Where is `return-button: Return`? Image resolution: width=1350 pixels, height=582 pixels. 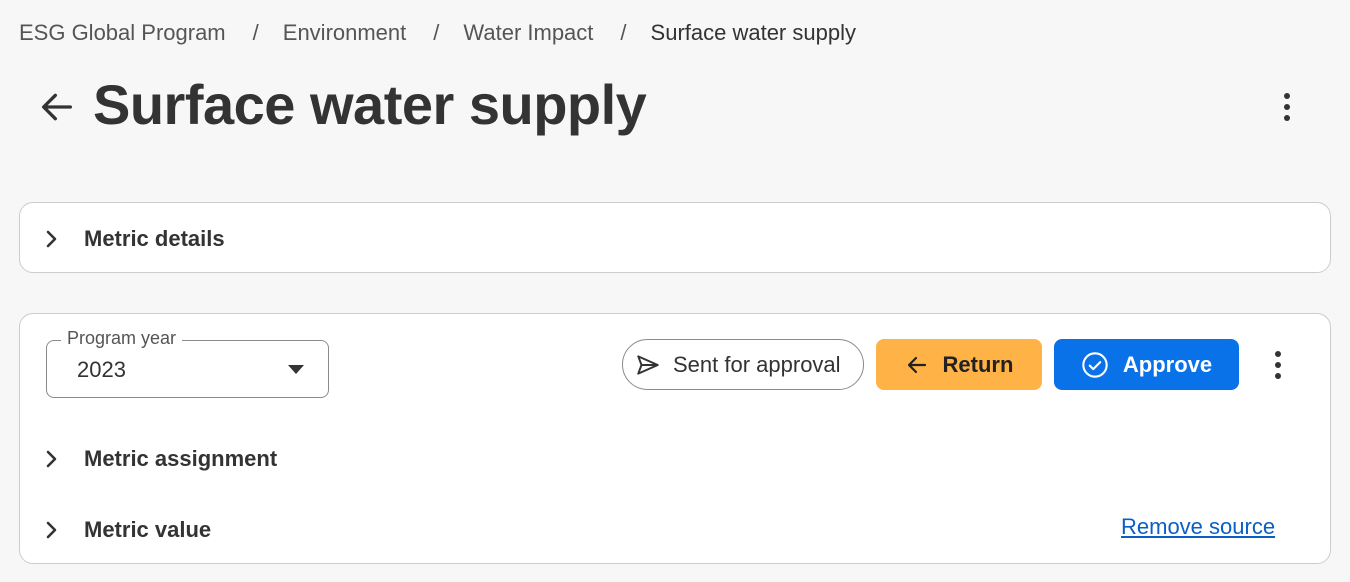
return-button: Return is located at coordinates (959, 364).